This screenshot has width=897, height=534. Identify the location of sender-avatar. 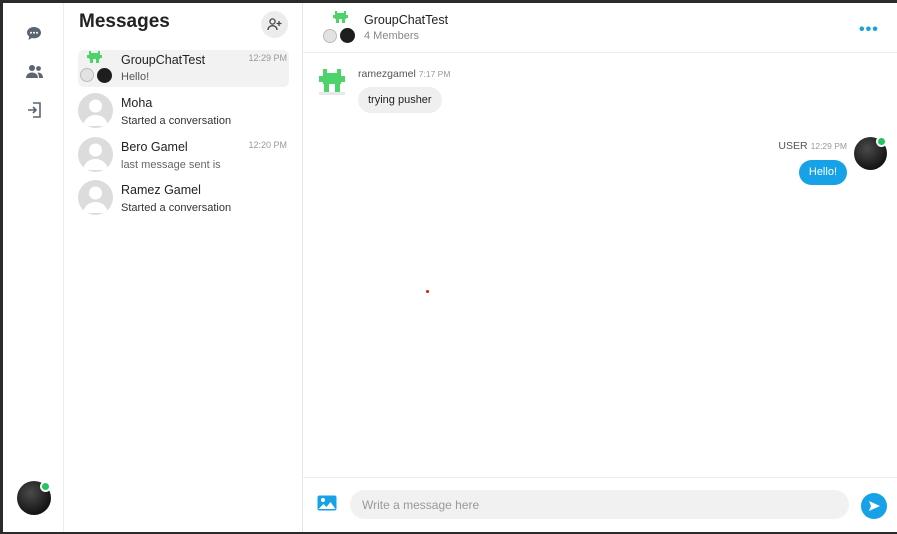
(332, 84).